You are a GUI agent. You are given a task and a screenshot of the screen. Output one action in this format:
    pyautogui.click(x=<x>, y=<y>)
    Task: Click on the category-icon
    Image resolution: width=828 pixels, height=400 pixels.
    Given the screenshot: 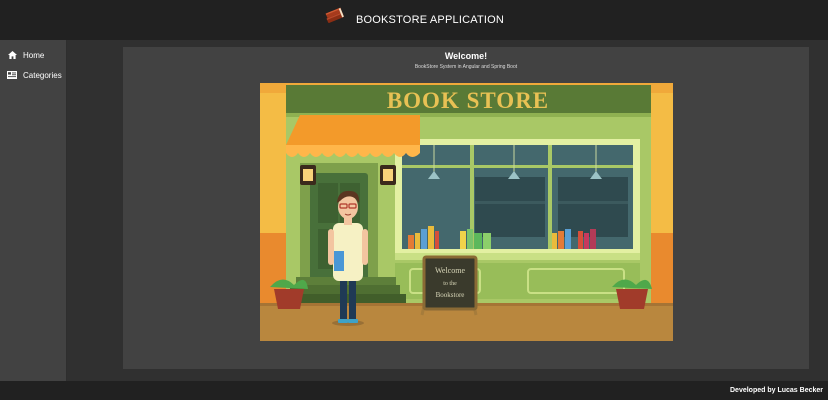 What is the action you would take?
    pyautogui.click(x=12, y=75)
    